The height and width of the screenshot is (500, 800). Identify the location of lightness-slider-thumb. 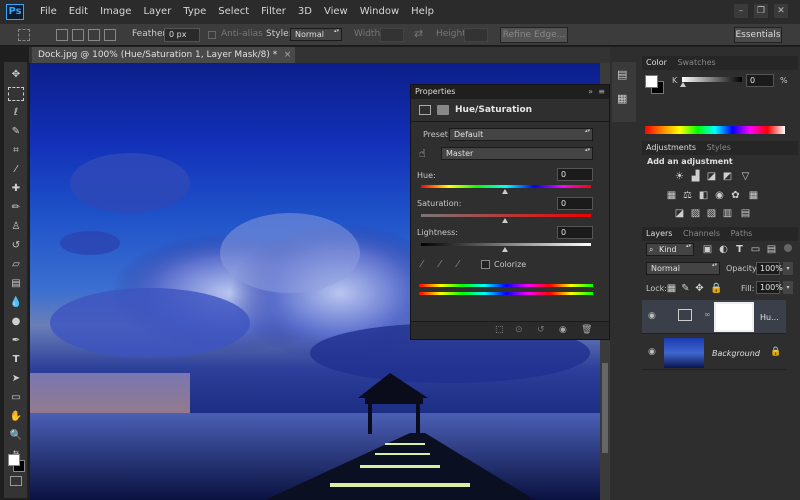
(505, 249).